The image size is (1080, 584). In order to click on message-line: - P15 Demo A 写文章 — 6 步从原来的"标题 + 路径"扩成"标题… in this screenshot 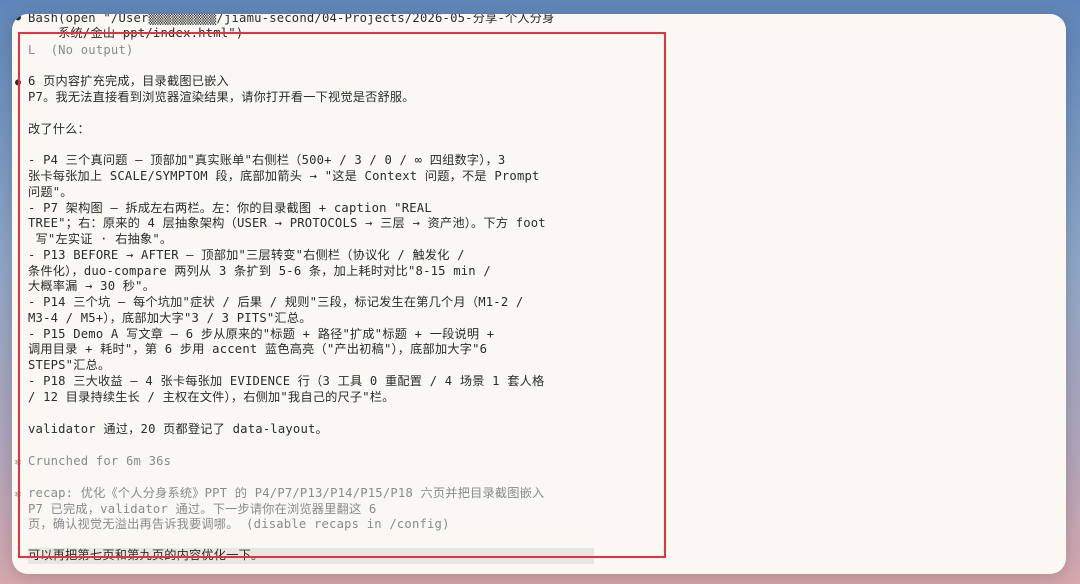, I will do `click(261, 334)`.